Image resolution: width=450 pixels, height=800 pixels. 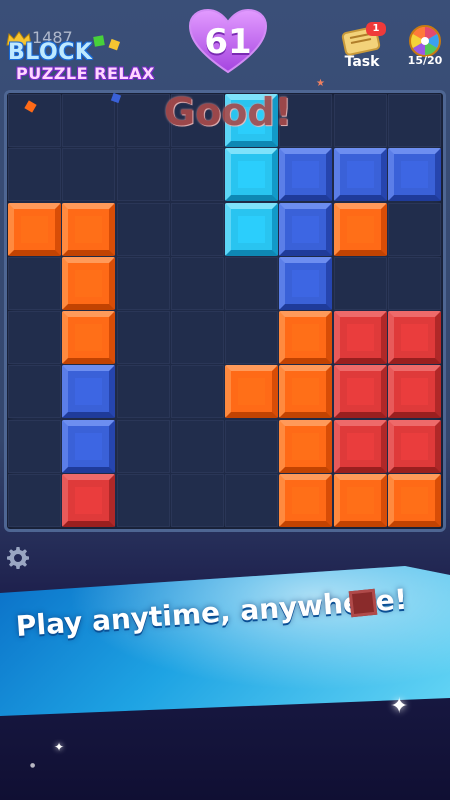 I want to click on sparkle-icon: ●, so click(x=33, y=765).